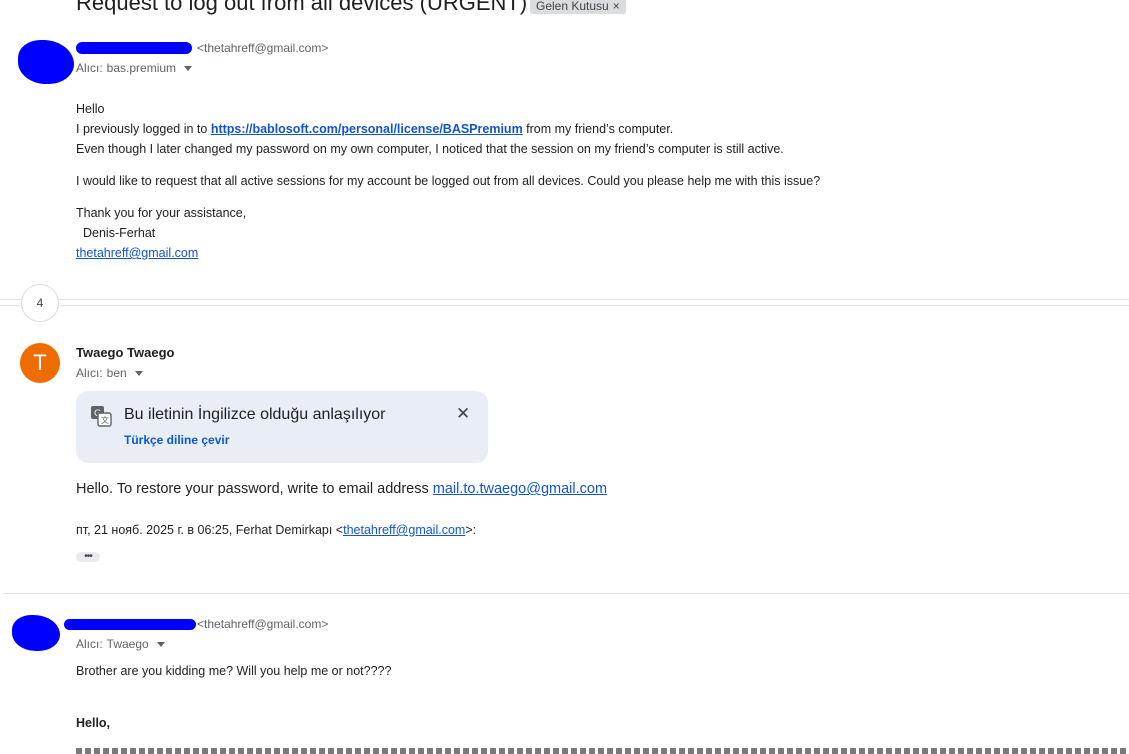 The width and height of the screenshot is (1129, 754). I want to click on signature-name: Denis-Ferhat, so click(119, 233).